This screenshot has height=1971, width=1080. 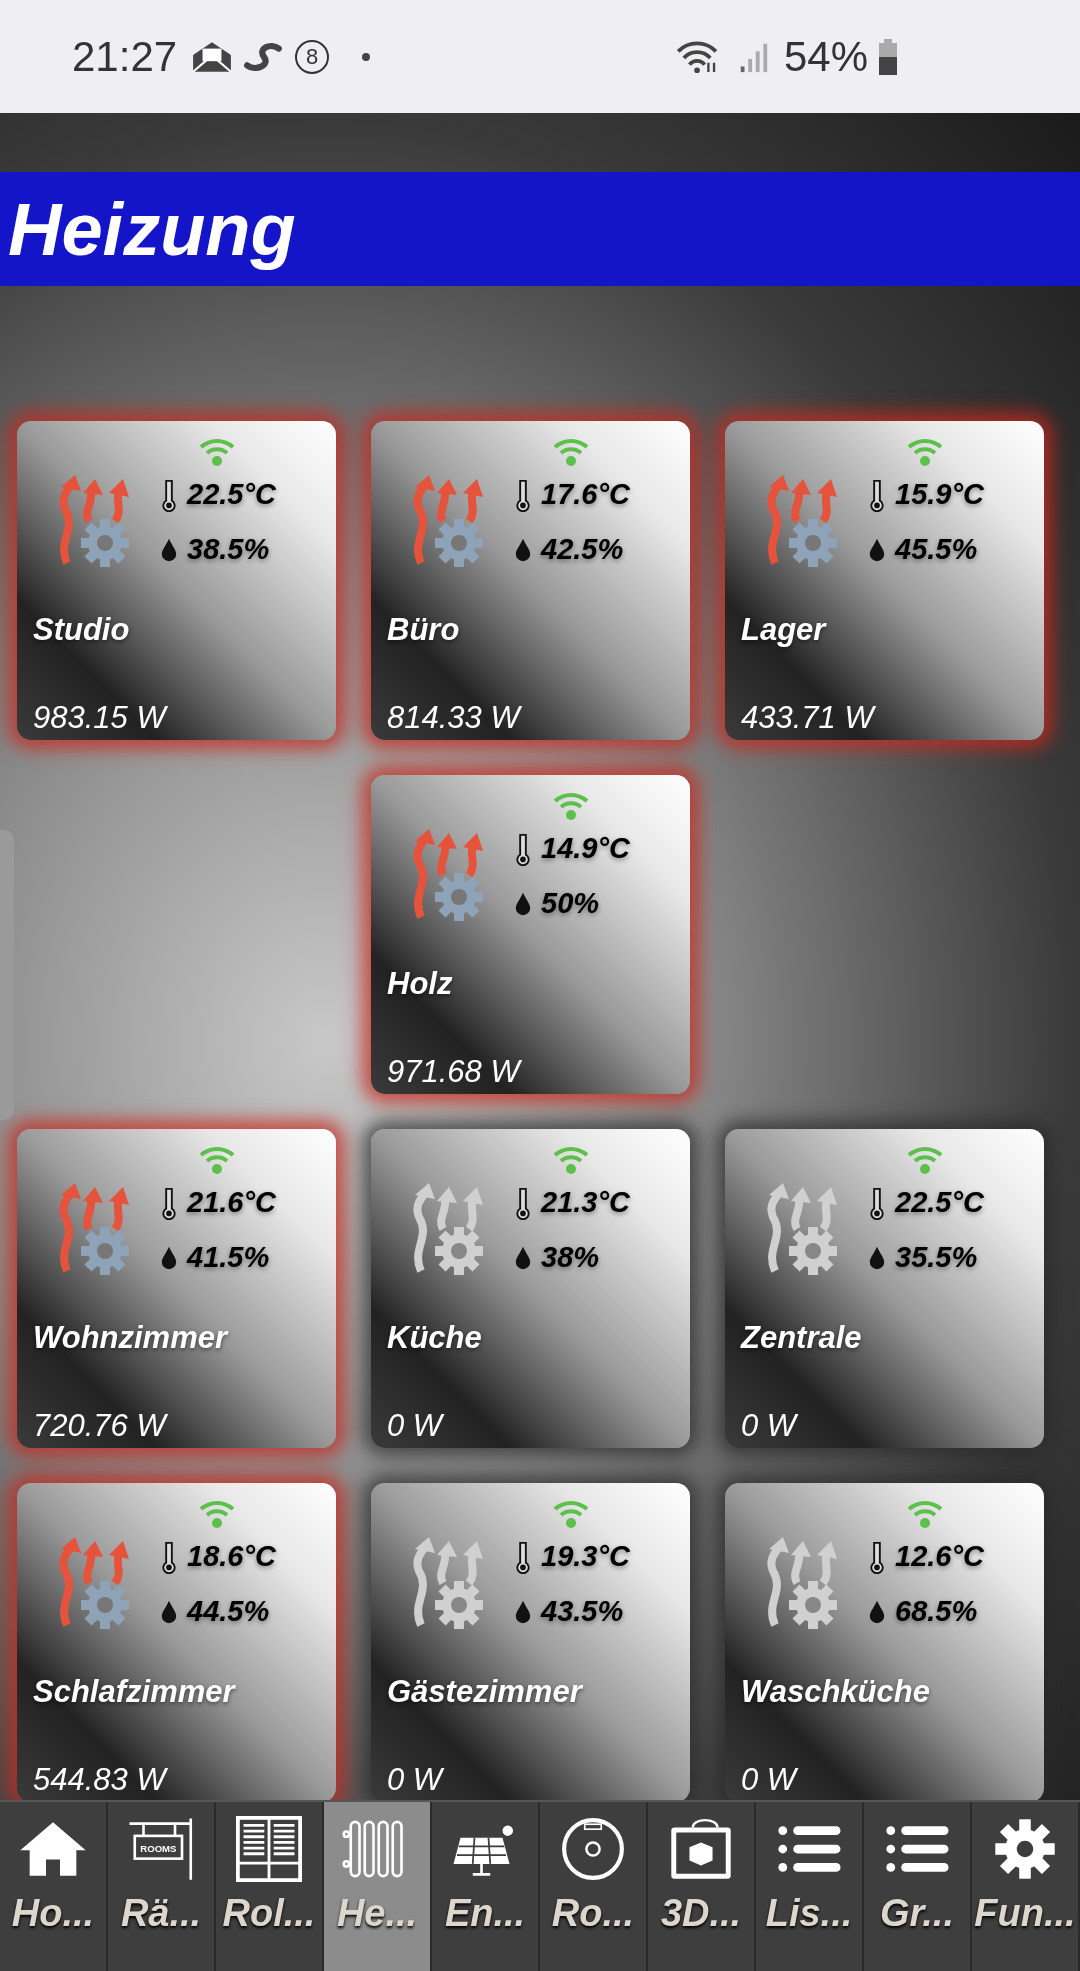 I want to click on battery-percent: 54%, so click(x=825, y=56).